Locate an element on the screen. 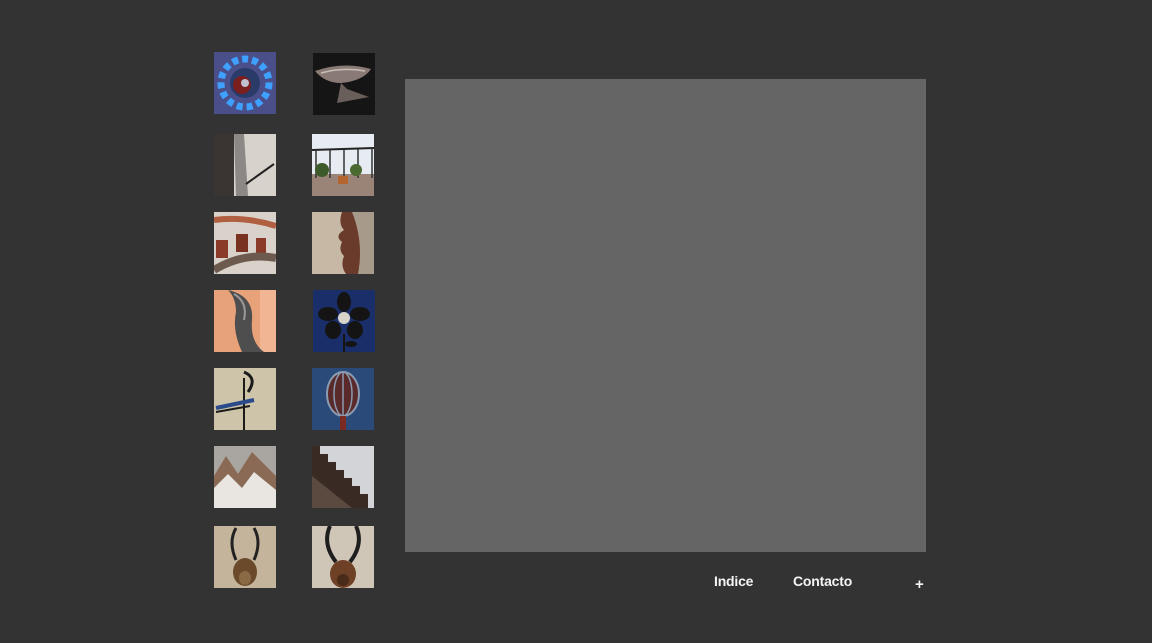 The height and width of the screenshot is (643, 1152). thumbnail-abstract-figure-sculpture is located at coordinates (245, 399).